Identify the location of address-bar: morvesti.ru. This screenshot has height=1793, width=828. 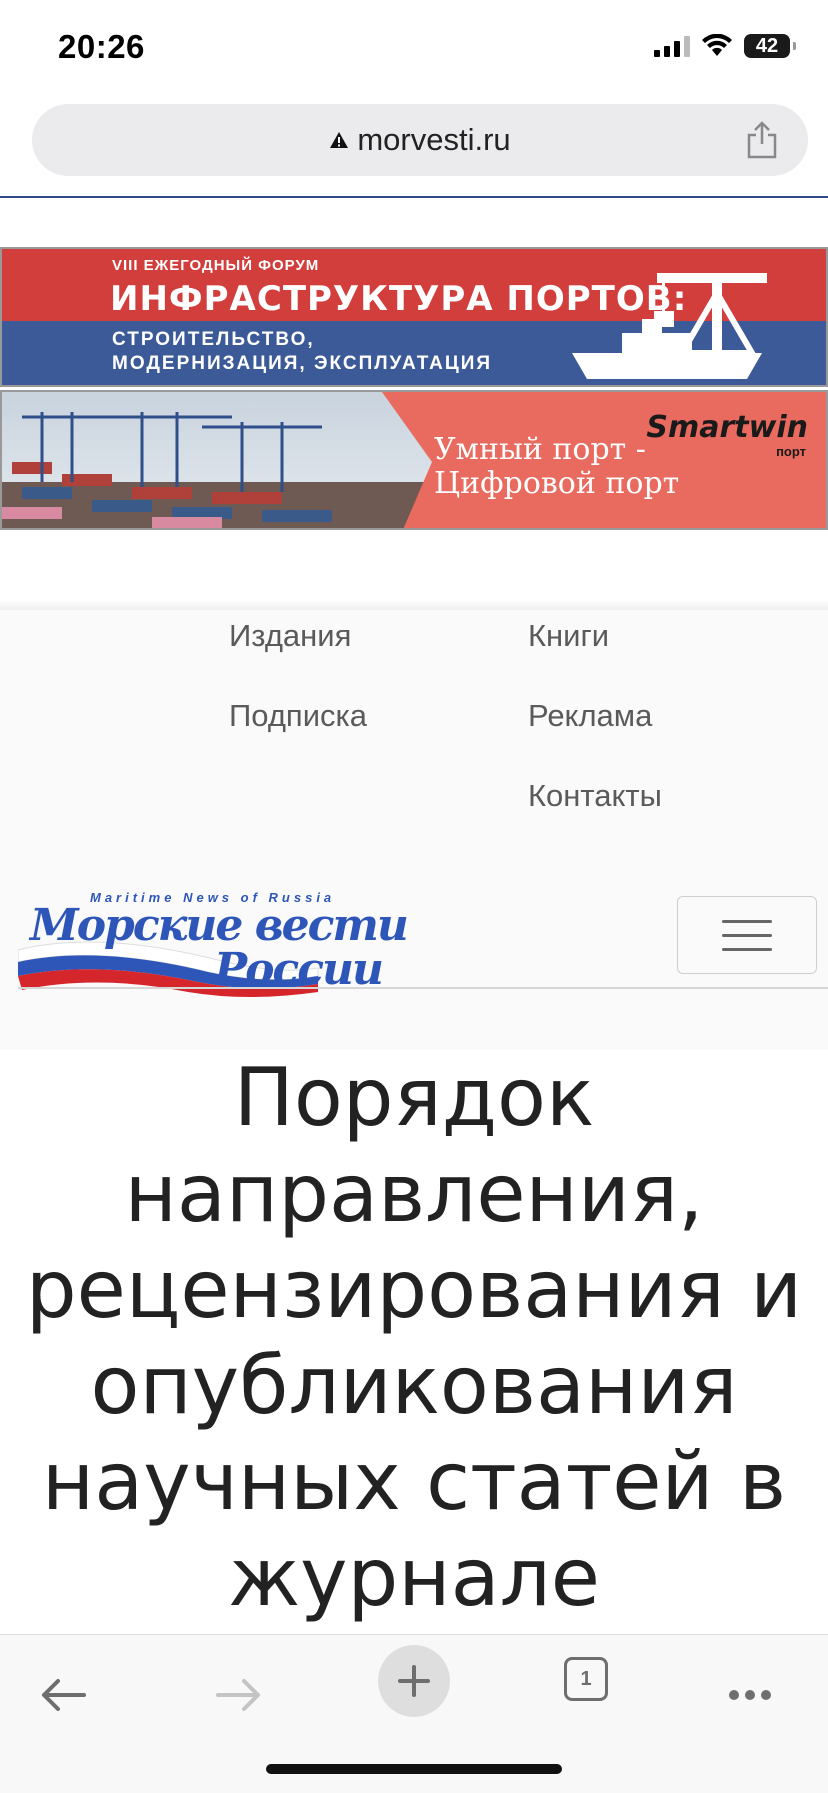
(420, 140).